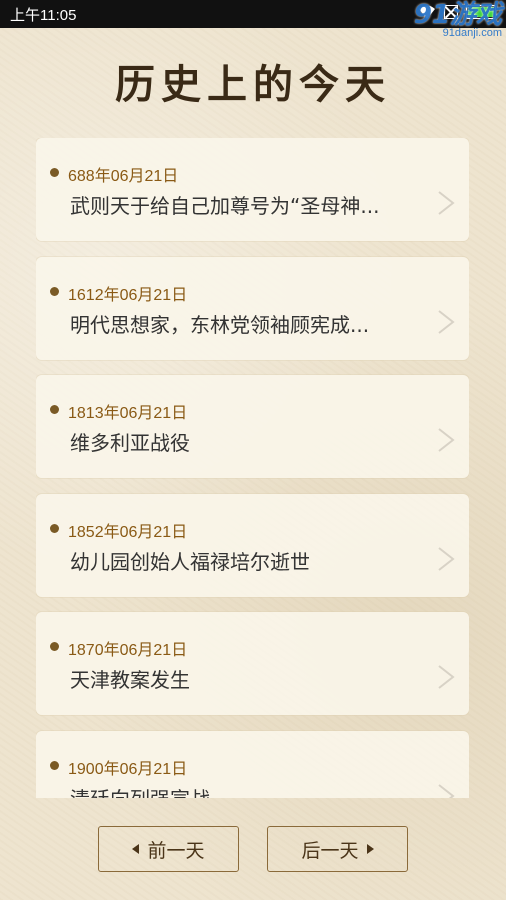 The width and height of the screenshot is (506, 900). What do you see at coordinates (176, 850) in the screenshot?
I see `previous-day-label: 前一天` at bounding box center [176, 850].